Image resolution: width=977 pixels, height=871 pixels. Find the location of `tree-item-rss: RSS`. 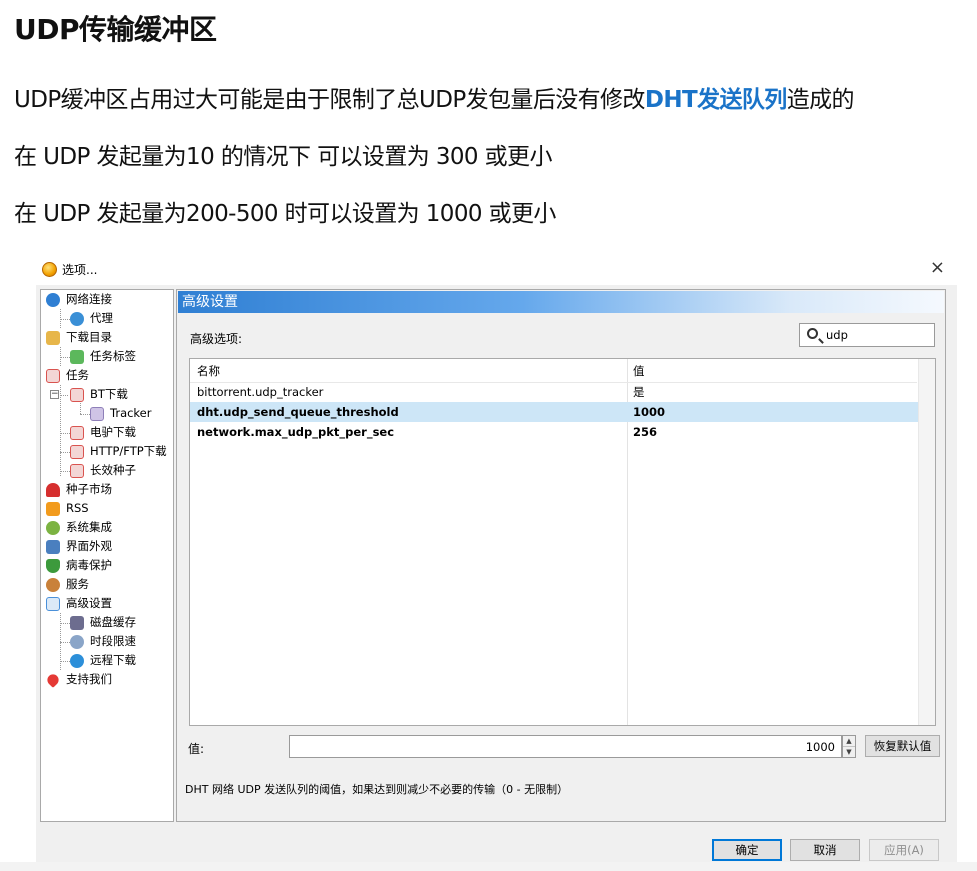

tree-item-rss: RSS is located at coordinates (67, 508).